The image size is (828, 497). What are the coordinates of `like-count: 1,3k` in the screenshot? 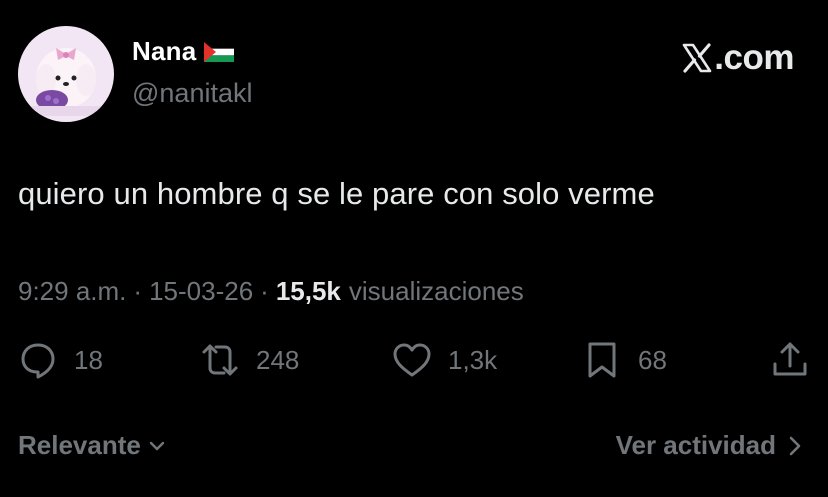 It's located at (473, 359).